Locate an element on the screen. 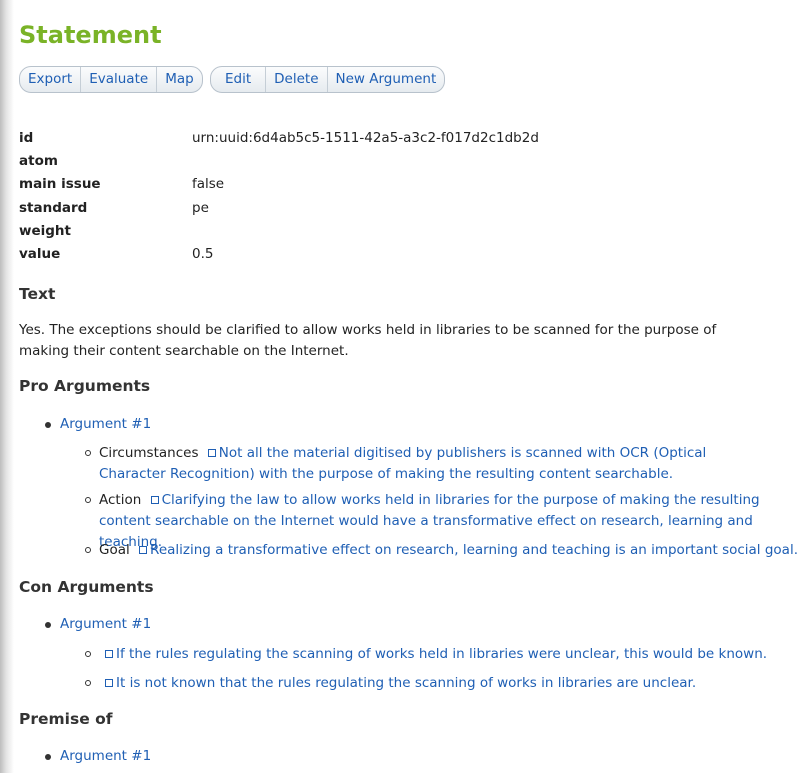 The width and height of the screenshot is (810, 773). premise-role: Action is located at coordinates (120, 500).